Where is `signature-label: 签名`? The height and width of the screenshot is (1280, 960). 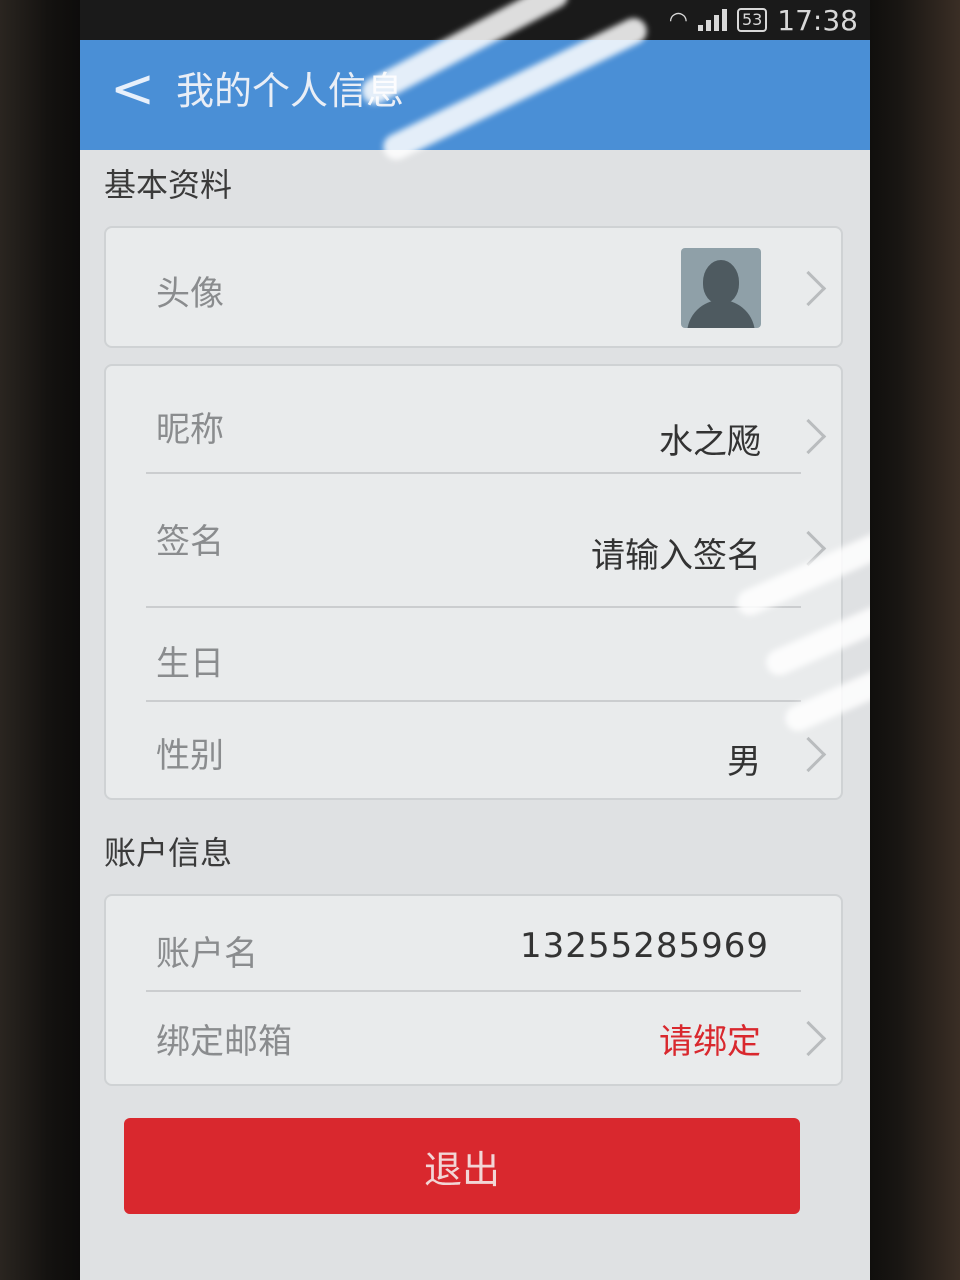 signature-label: 签名 is located at coordinates (190, 542).